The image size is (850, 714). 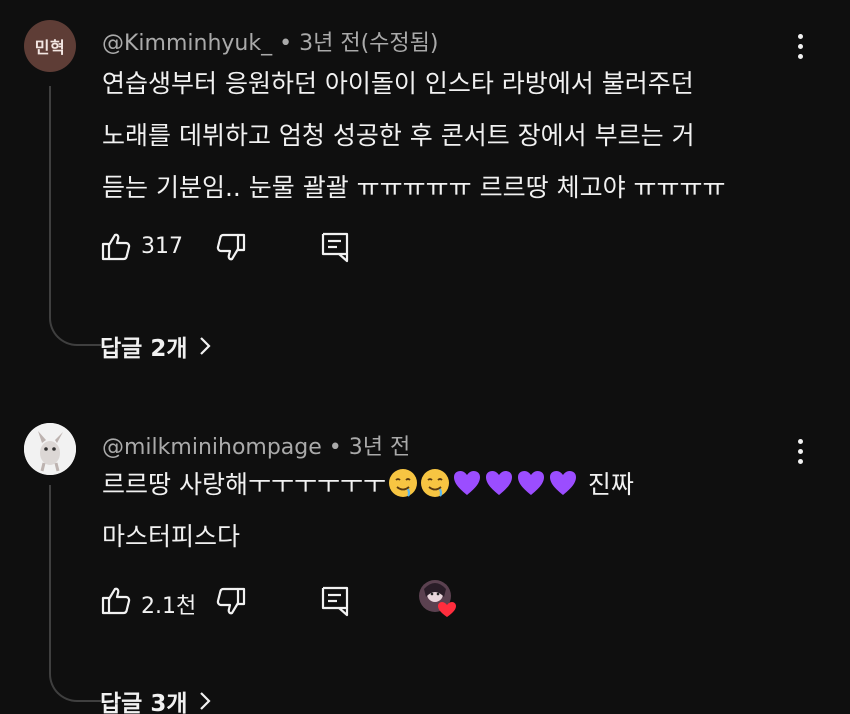 What do you see at coordinates (379, 447) in the screenshot?
I see `comment-timestamp: 3년 전` at bounding box center [379, 447].